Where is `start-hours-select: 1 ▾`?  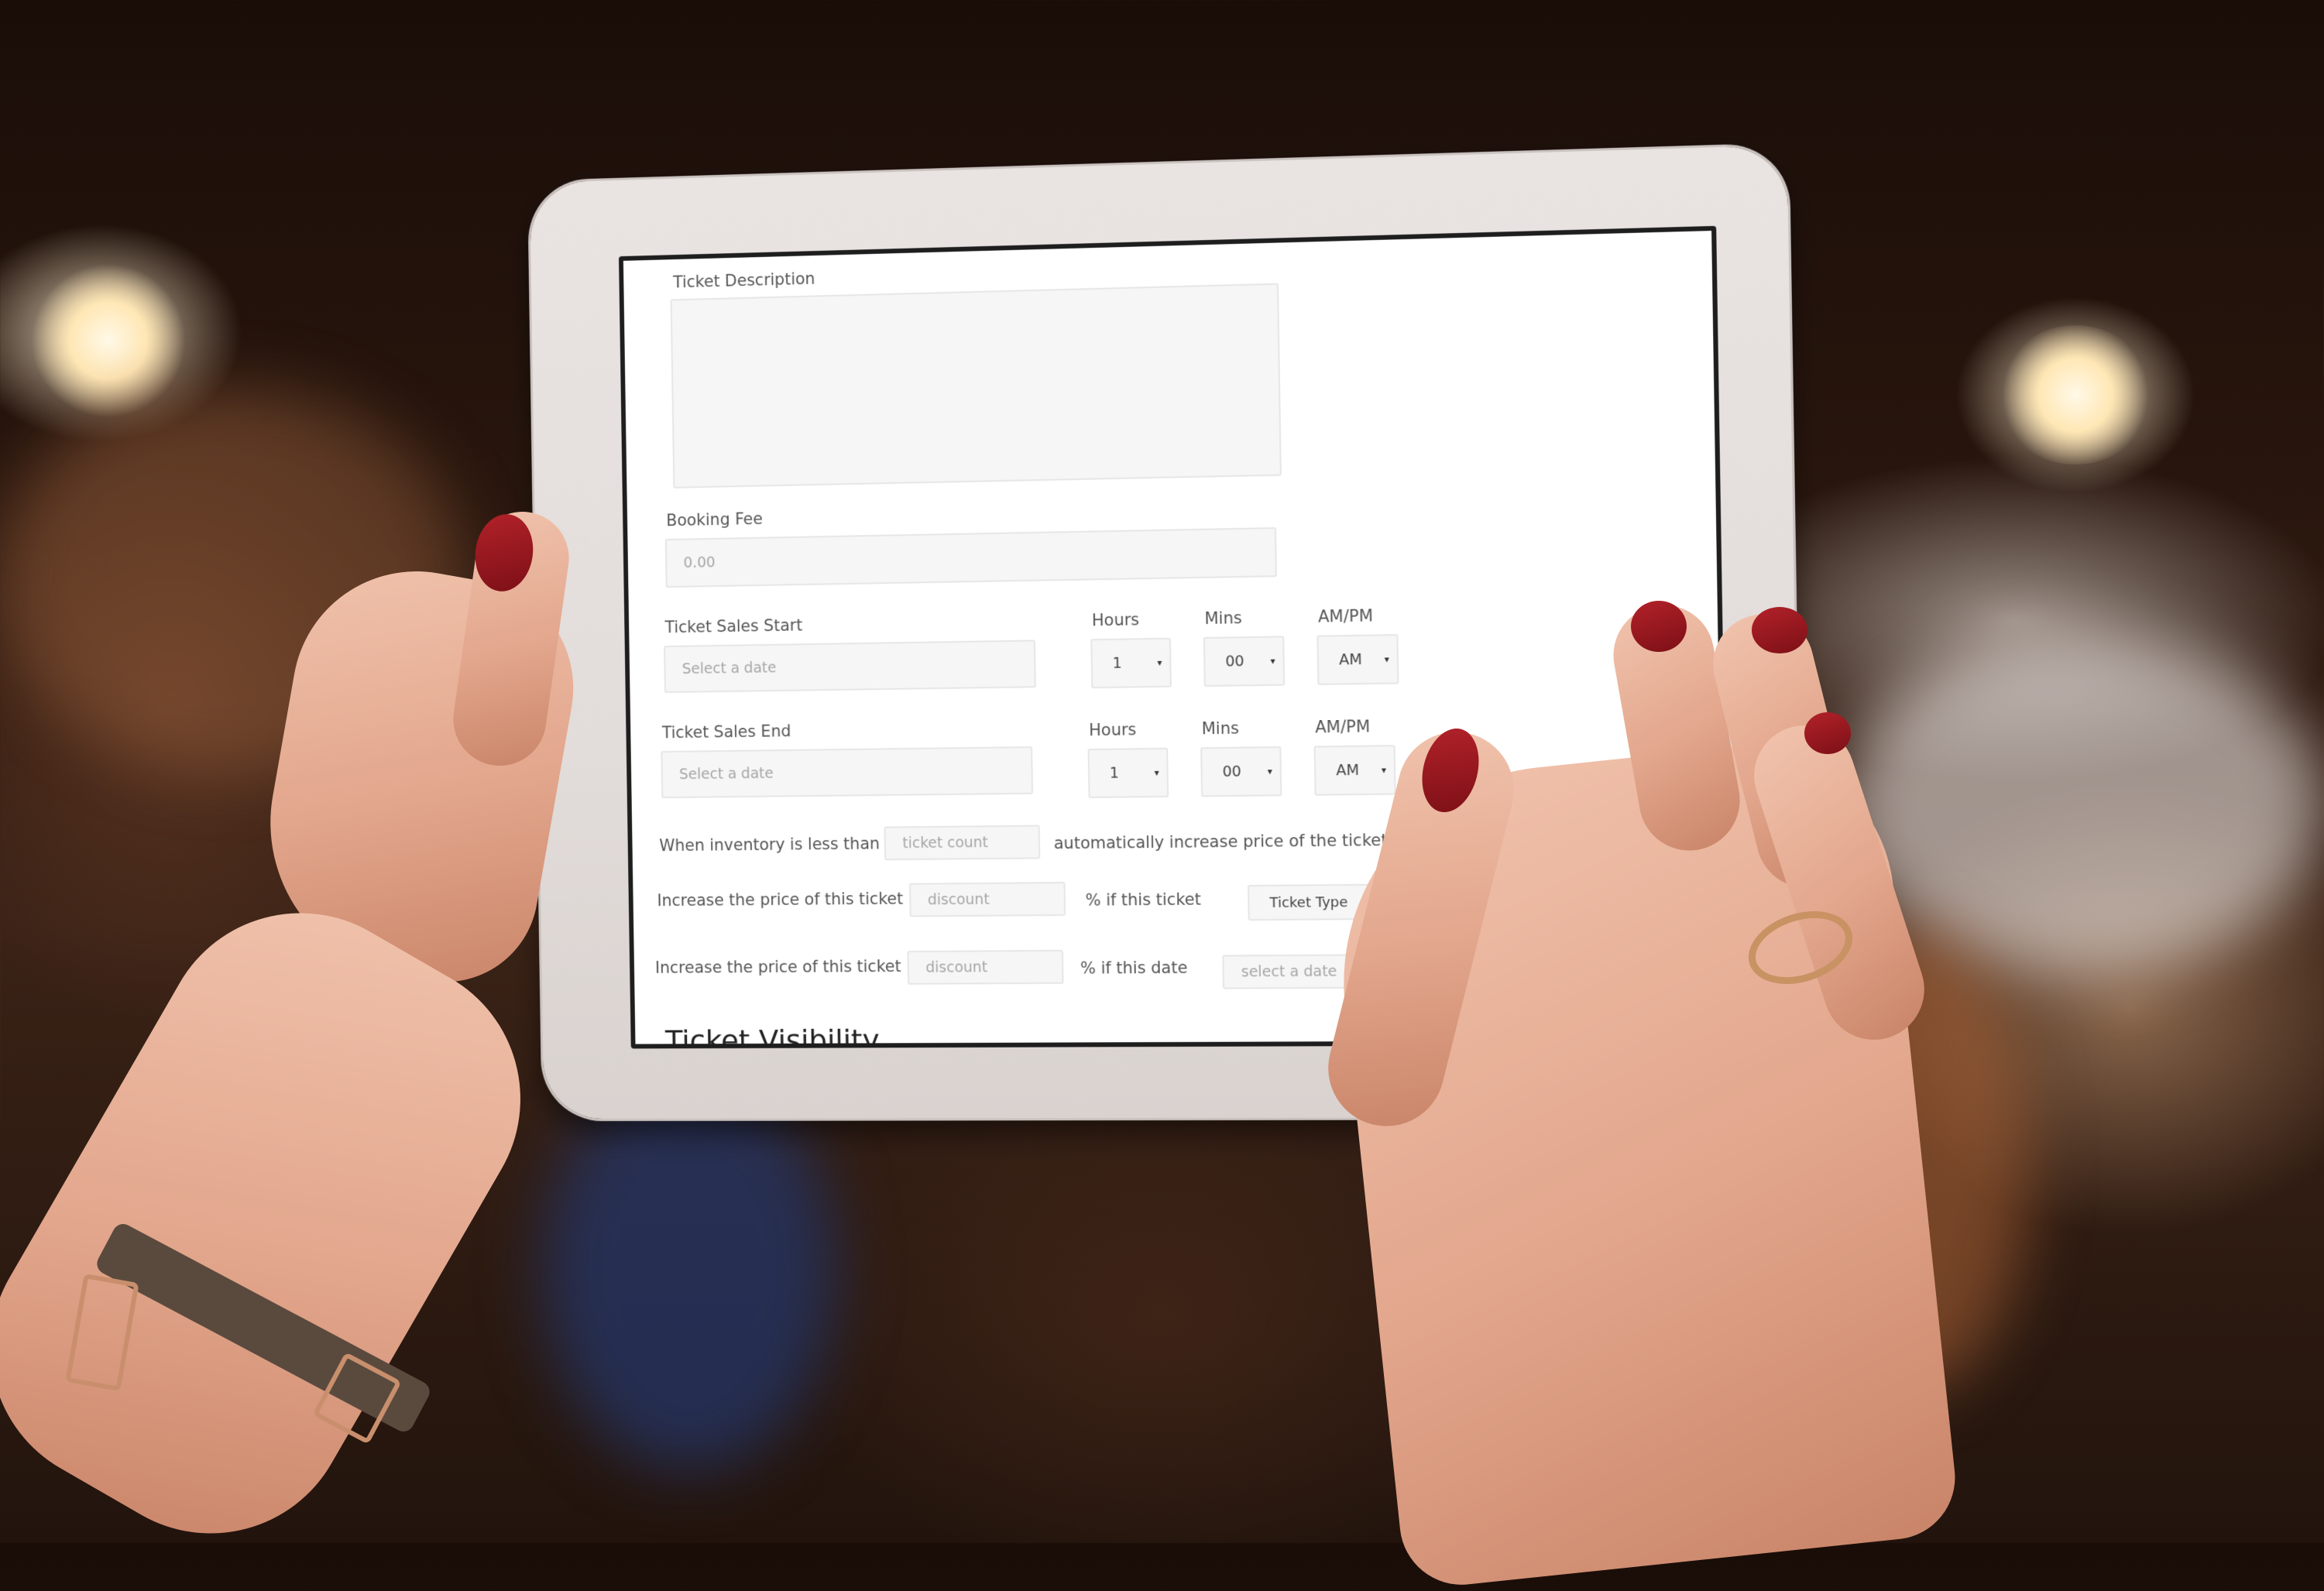 start-hours-select: 1 ▾ is located at coordinates (1131, 663).